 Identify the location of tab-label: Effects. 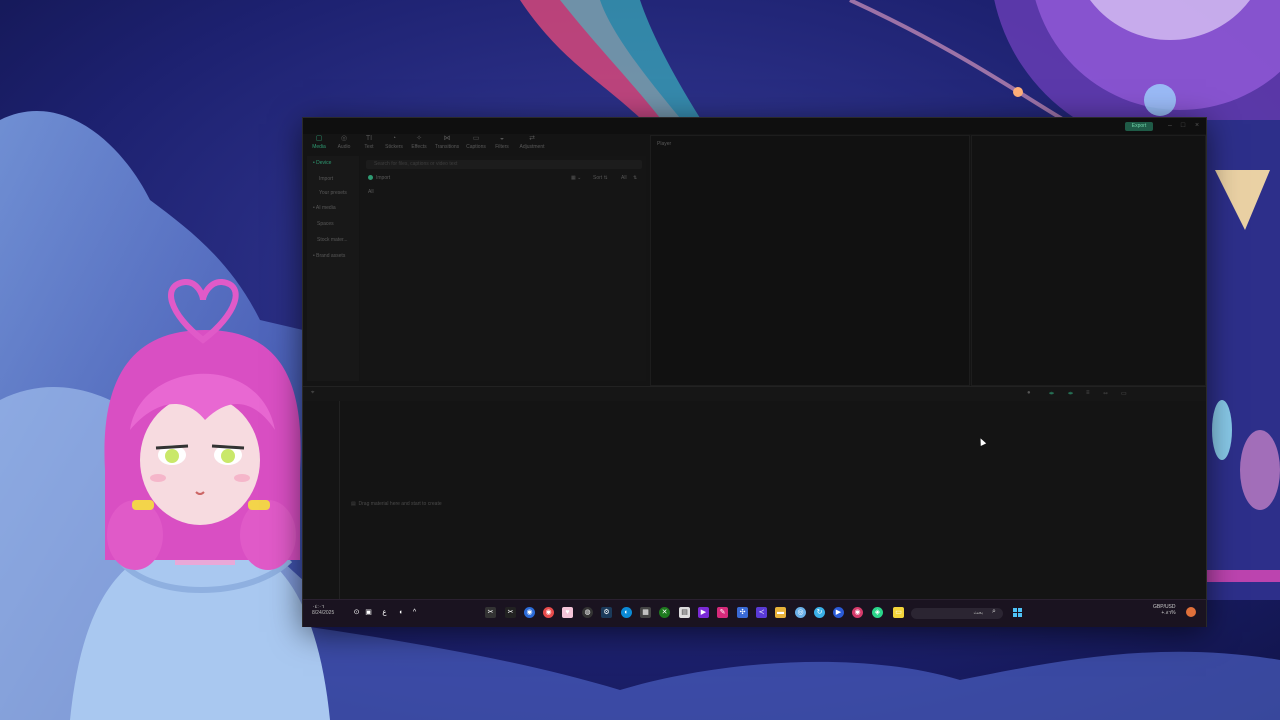
(419, 147).